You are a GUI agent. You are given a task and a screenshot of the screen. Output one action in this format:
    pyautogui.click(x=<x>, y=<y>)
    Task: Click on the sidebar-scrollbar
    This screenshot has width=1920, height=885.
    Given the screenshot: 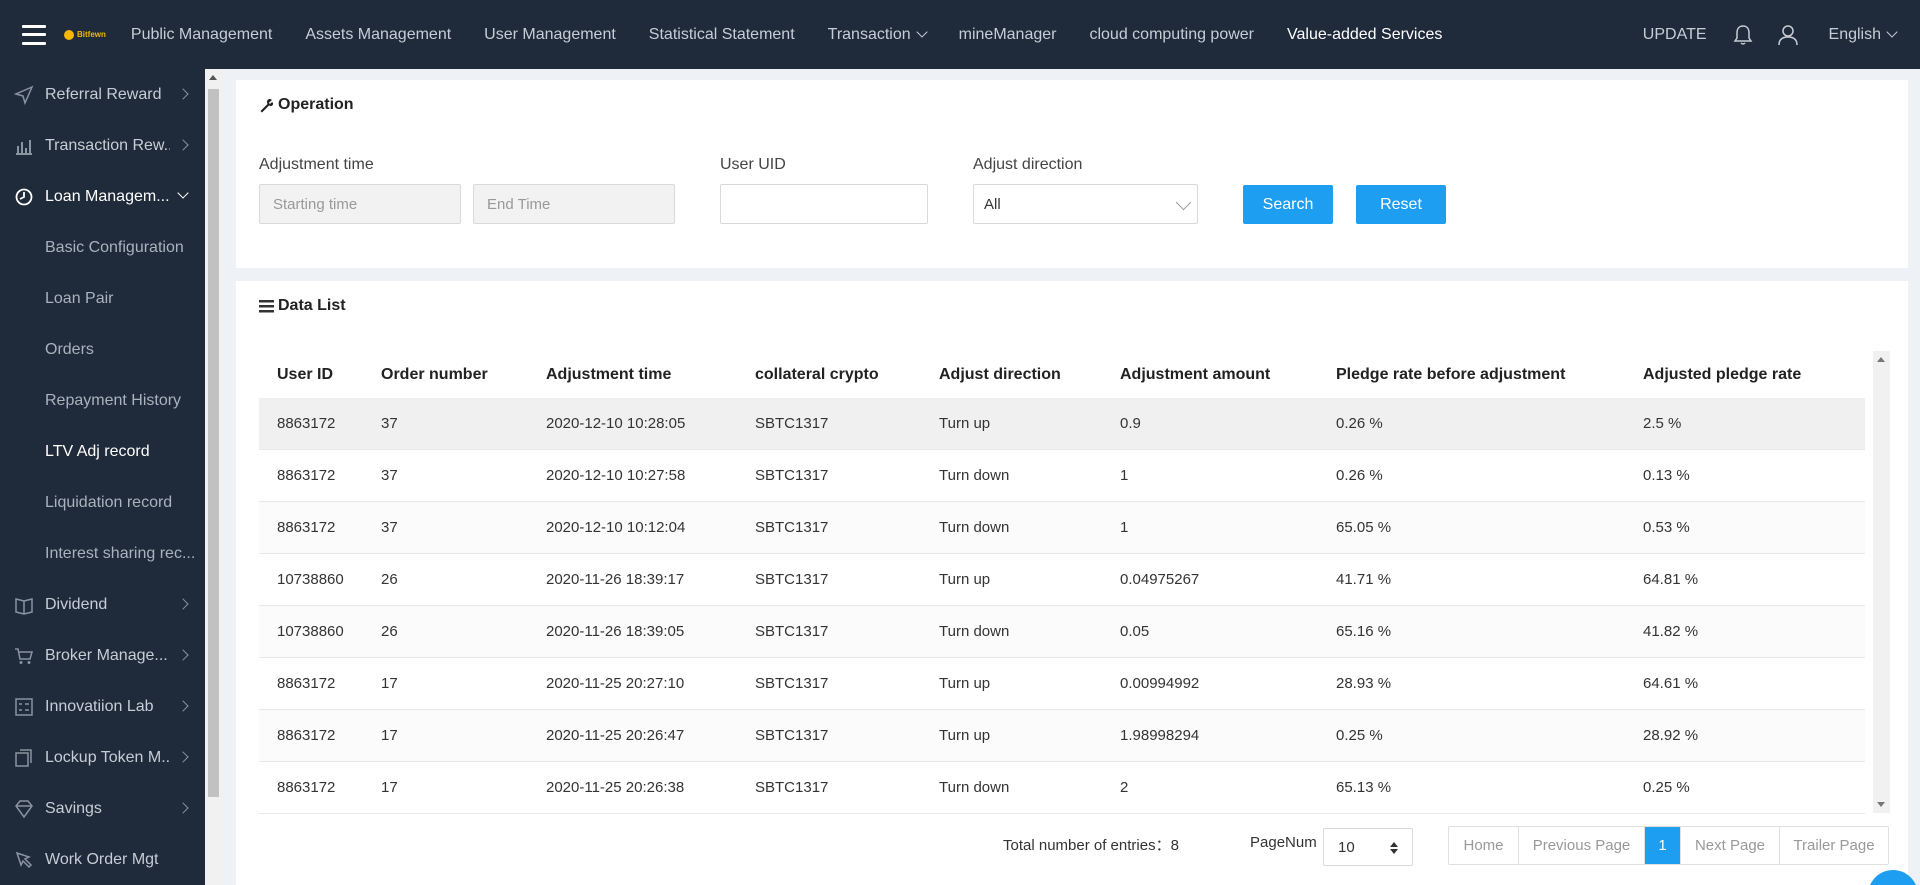 What is the action you would take?
    pyautogui.click(x=213, y=477)
    